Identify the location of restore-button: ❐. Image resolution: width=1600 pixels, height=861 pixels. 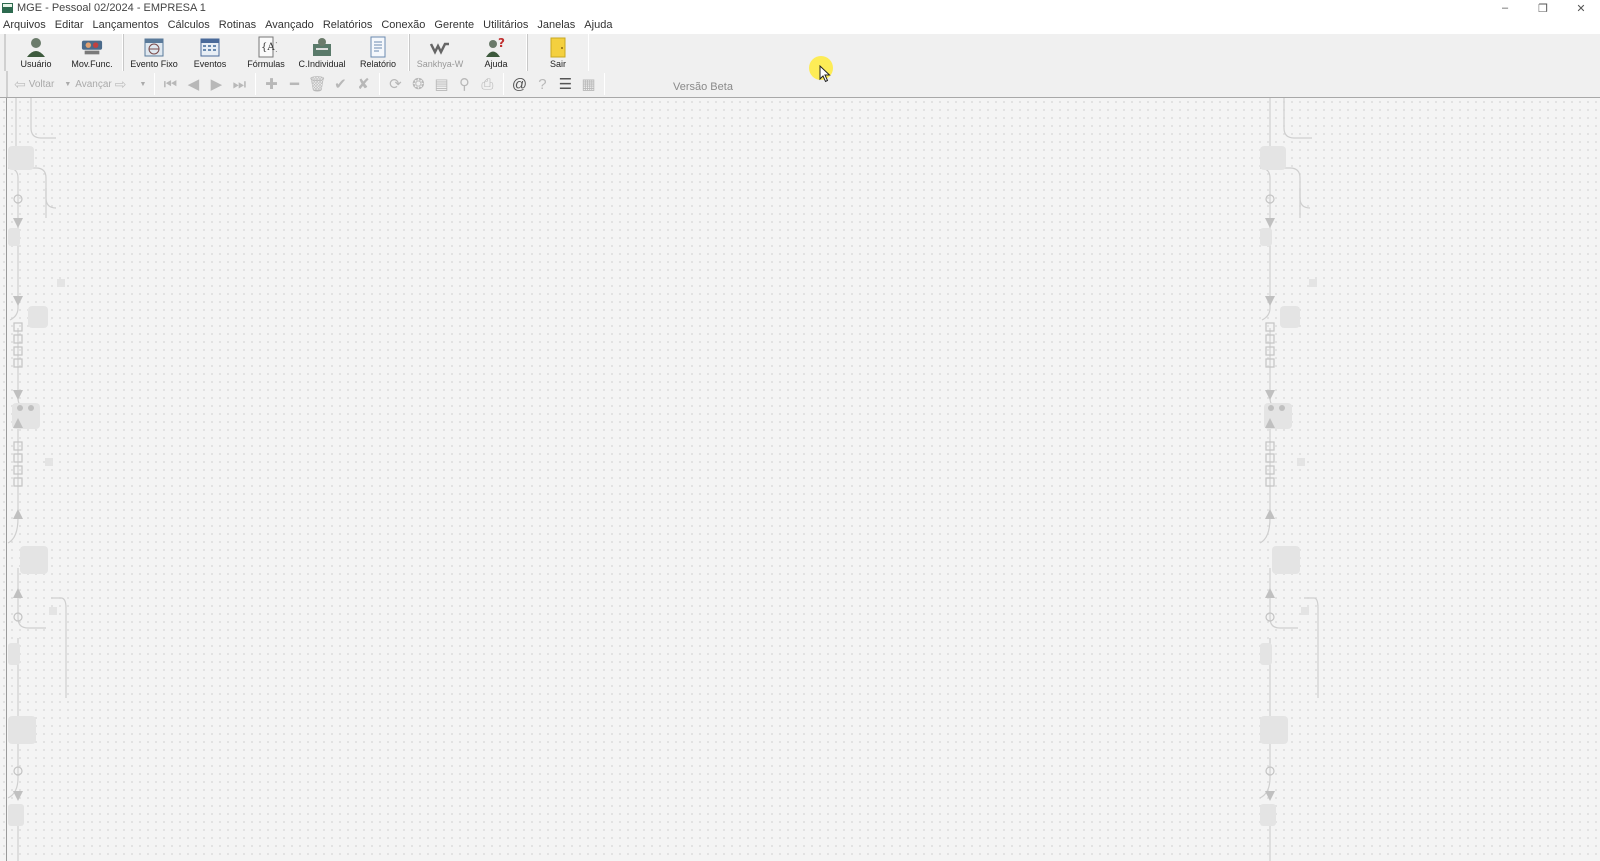
(1543, 8).